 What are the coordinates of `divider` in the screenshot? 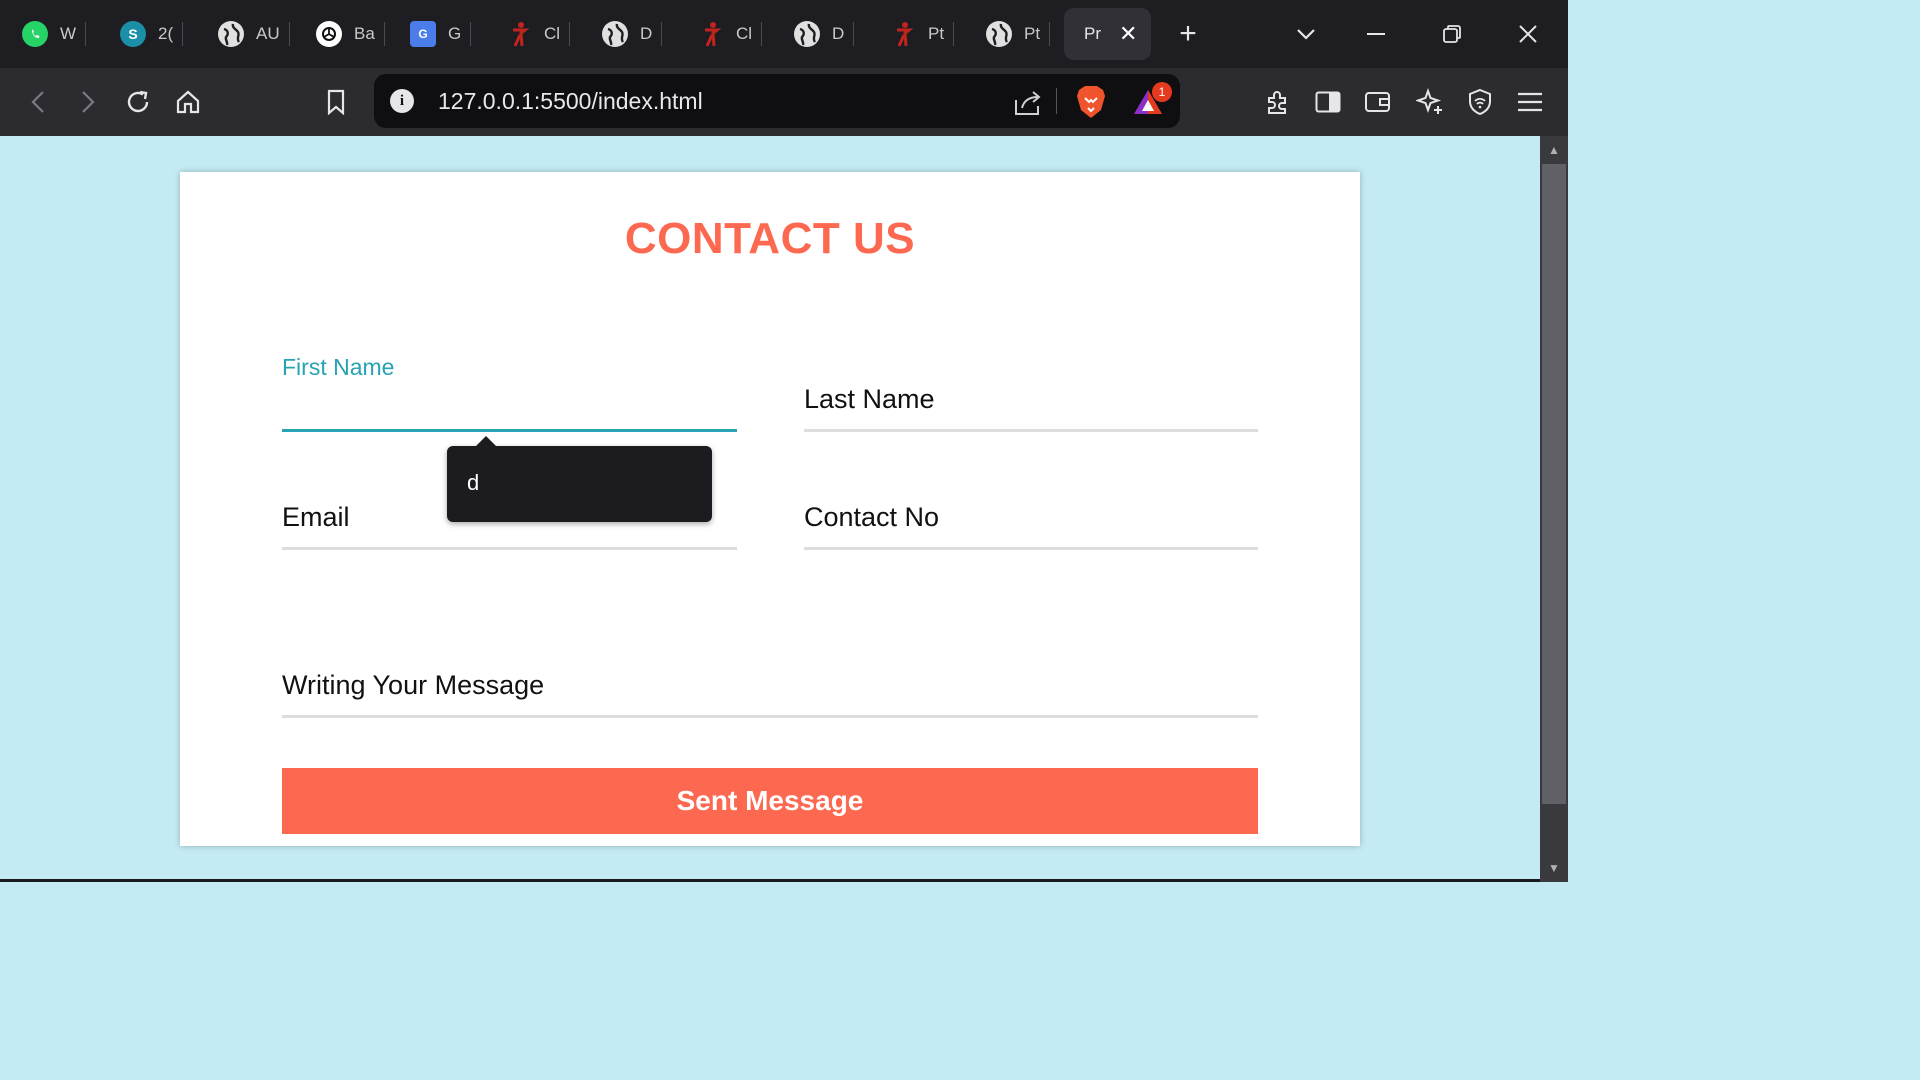 It's located at (1056, 101).